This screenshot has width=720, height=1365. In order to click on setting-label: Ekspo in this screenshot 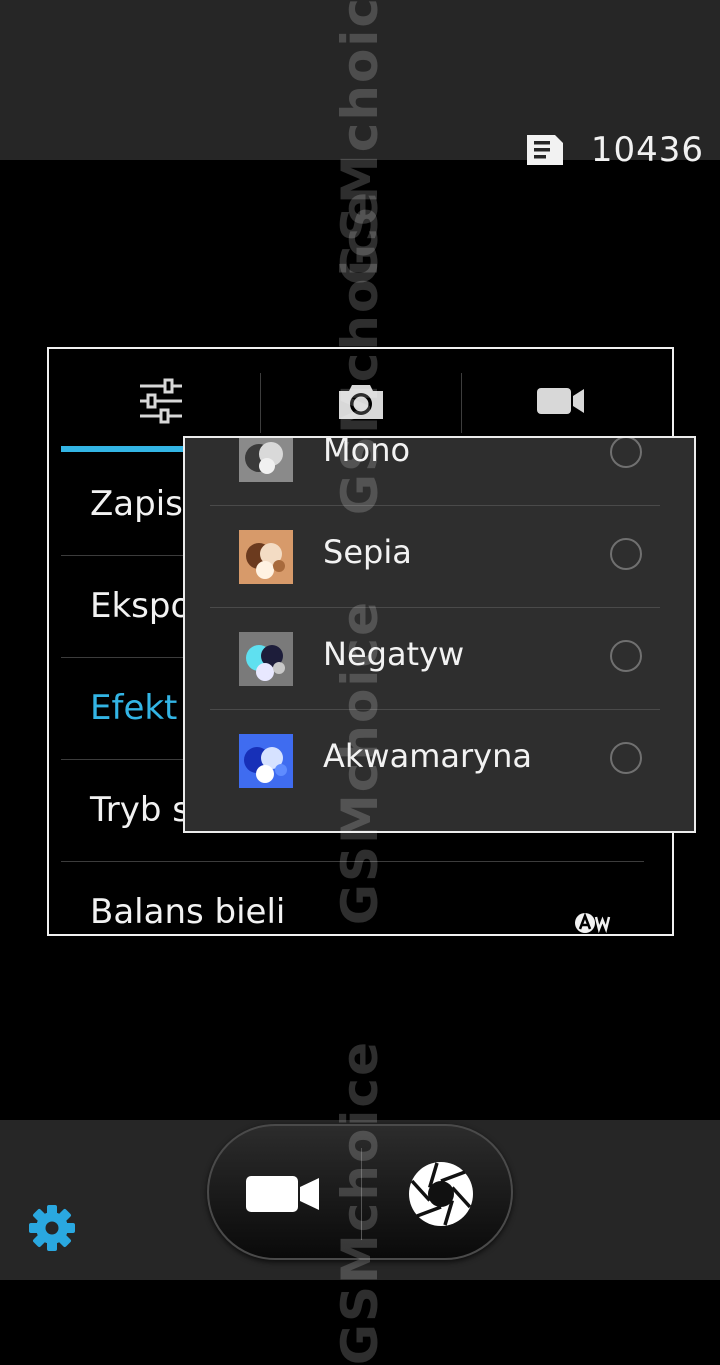, I will do `click(141, 606)`.